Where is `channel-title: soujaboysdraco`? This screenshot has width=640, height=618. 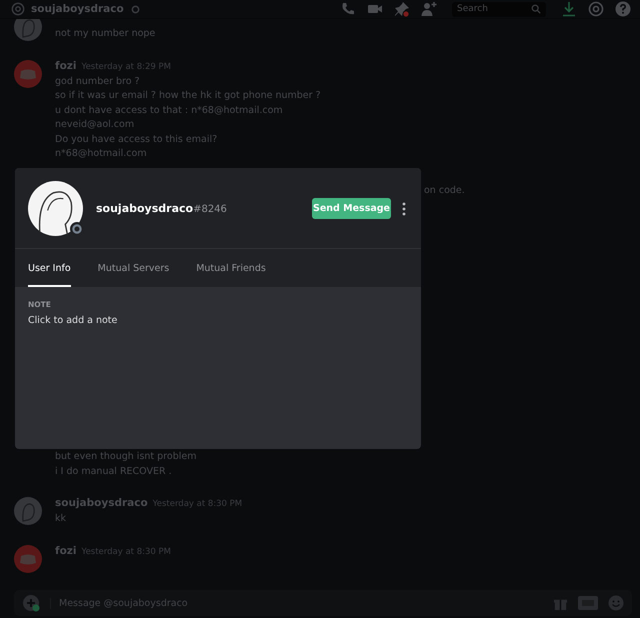 channel-title: soujaboysdraco is located at coordinates (77, 9).